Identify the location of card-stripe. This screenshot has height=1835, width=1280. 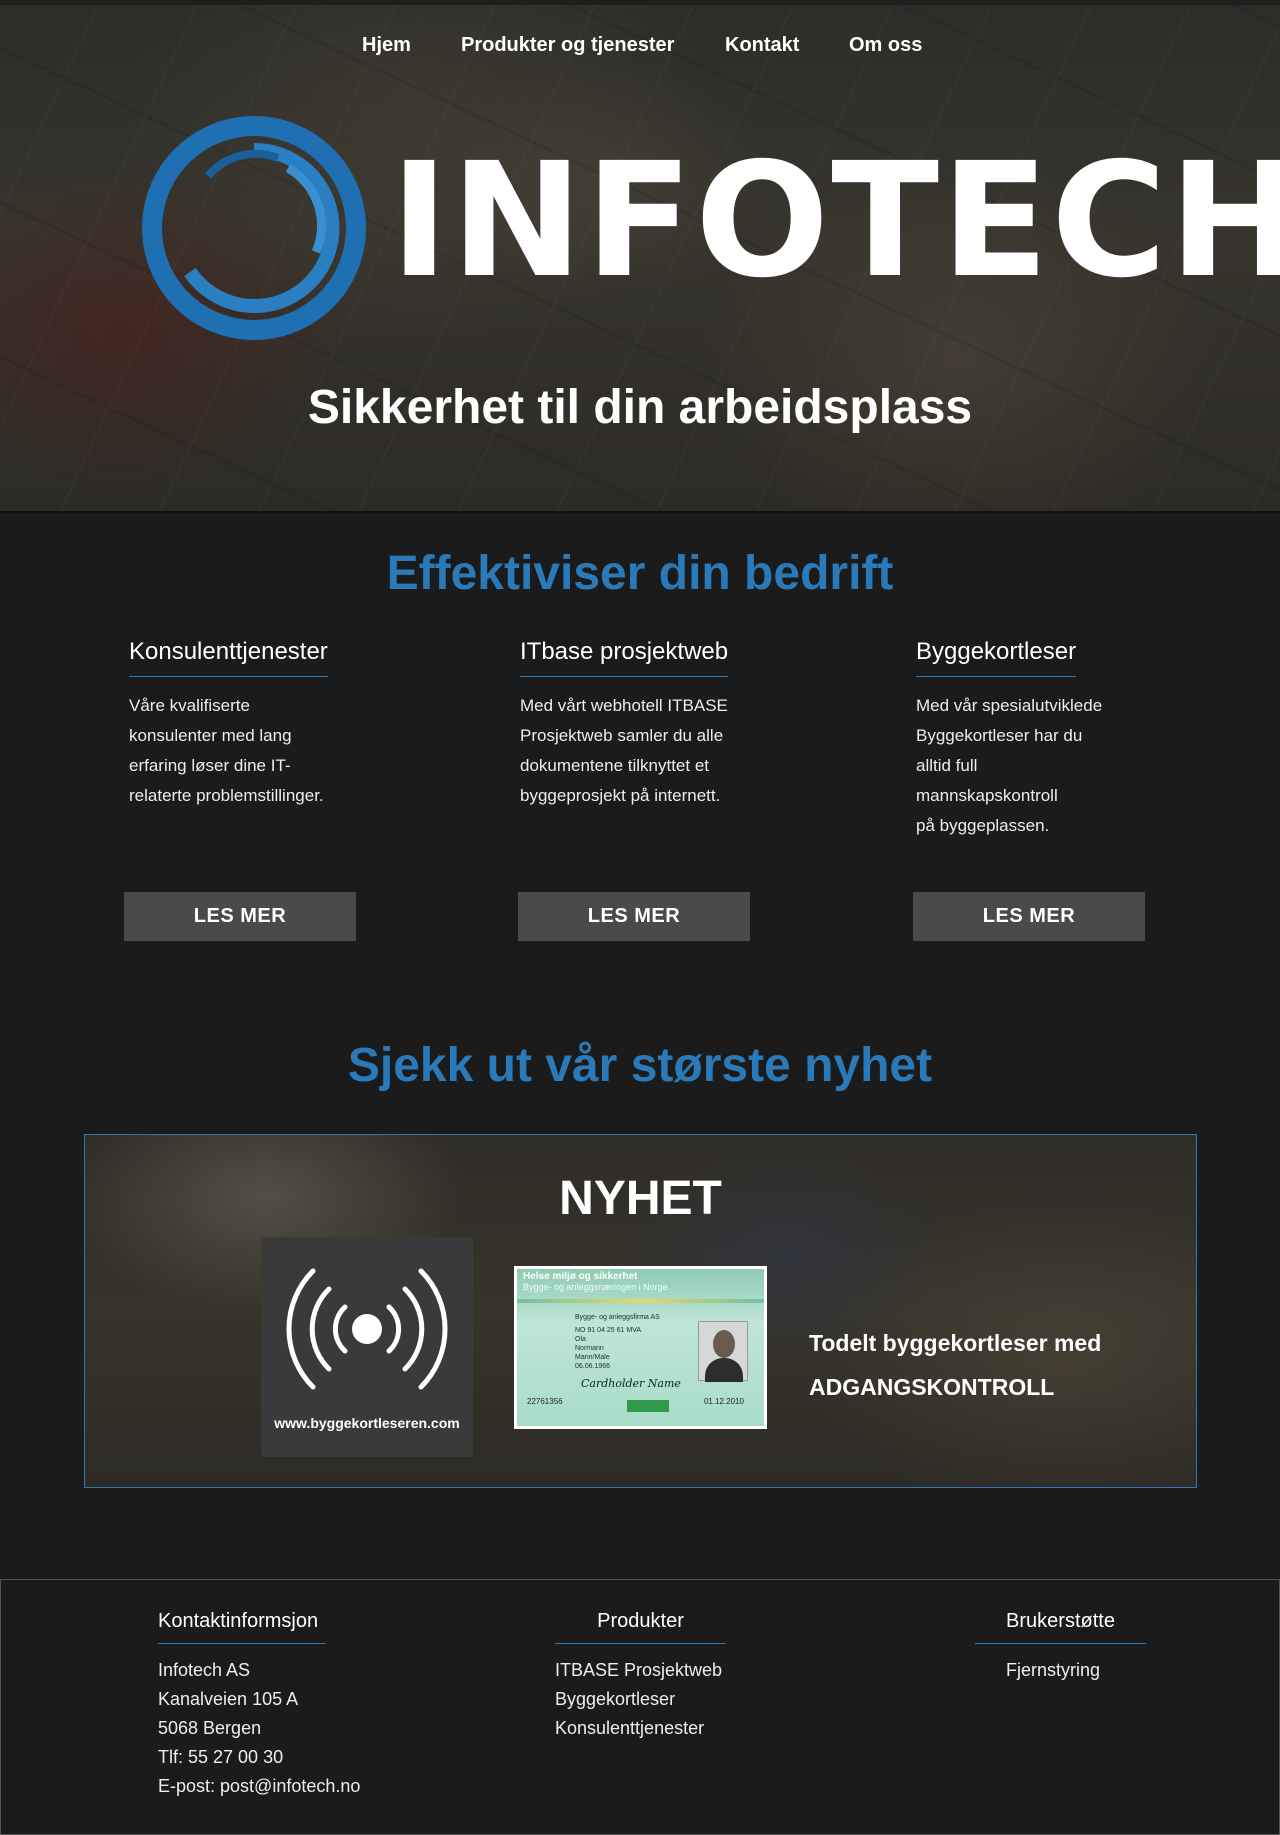
(640, 1301).